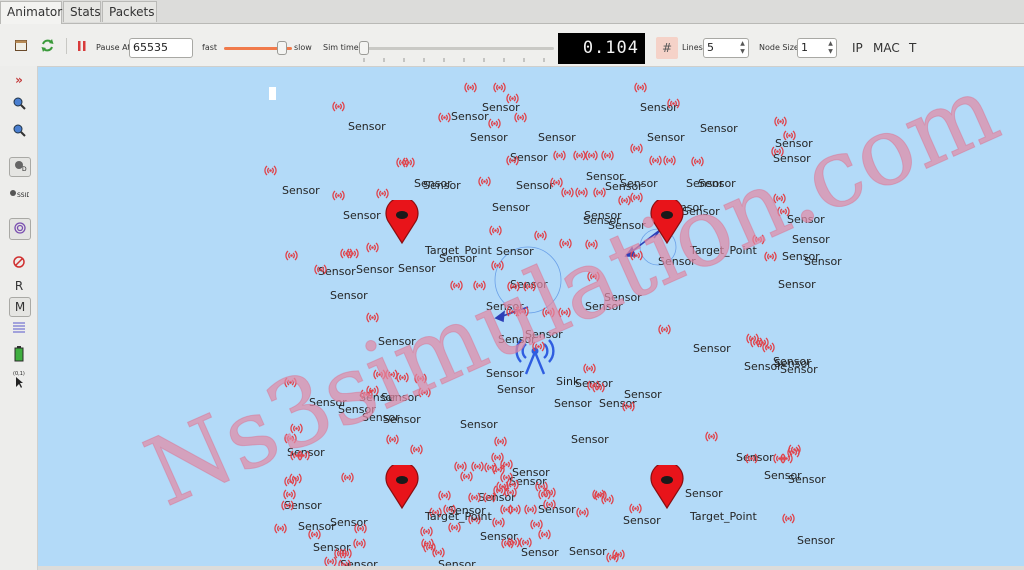 Image resolution: width=1024 pixels, height=570 pixels. Describe the element at coordinates (817, 48) in the screenshot. I see `node-size-select: 1 ▲ ▼` at that location.